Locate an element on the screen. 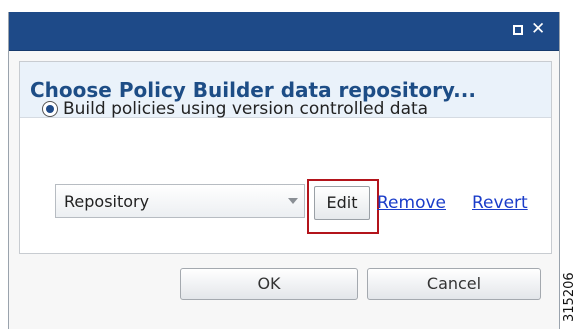 The image size is (588, 329). radio-selected-dot is located at coordinates (50, 109).